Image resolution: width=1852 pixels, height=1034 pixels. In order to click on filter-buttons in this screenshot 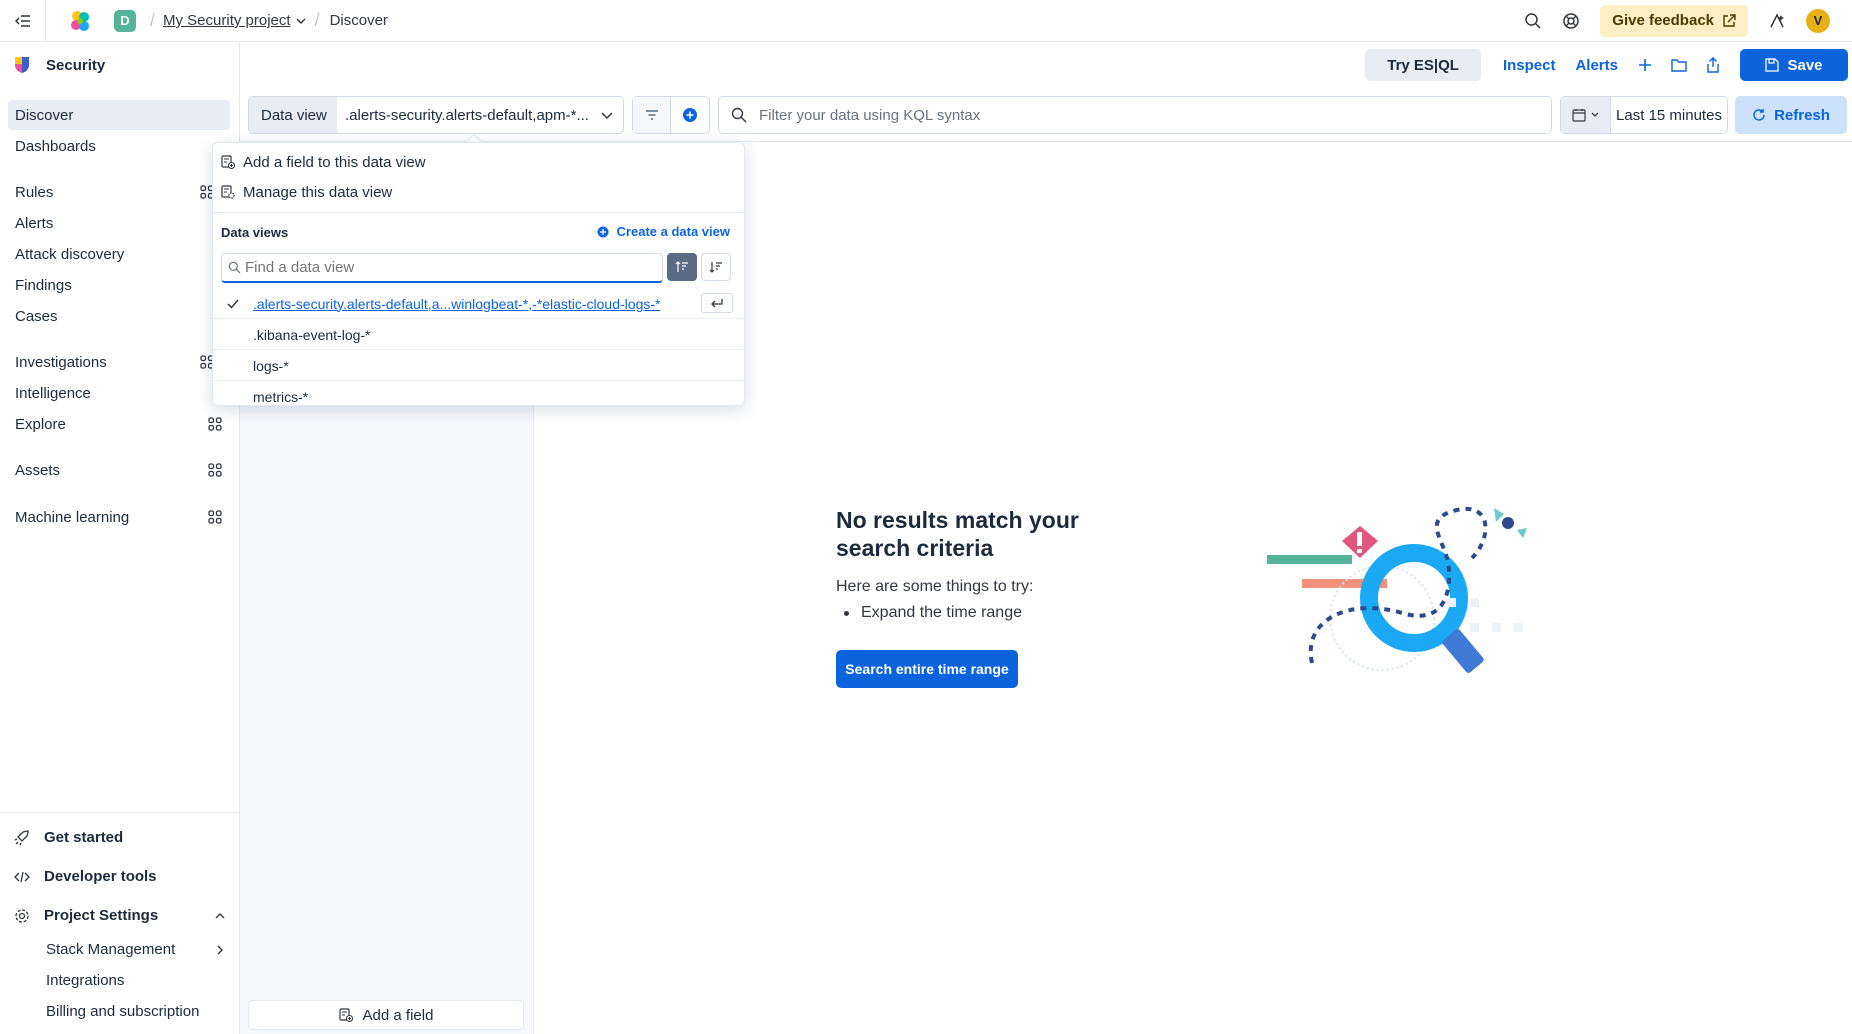, I will do `click(671, 115)`.